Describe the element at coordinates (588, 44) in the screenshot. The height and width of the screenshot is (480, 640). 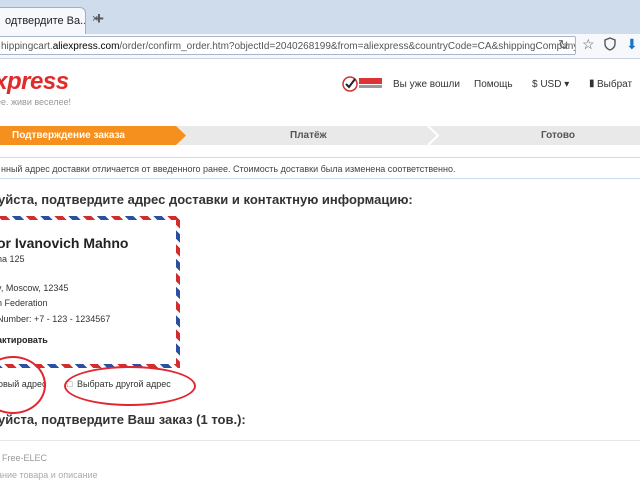
I see `bookmark-star-icon: ☆` at that location.